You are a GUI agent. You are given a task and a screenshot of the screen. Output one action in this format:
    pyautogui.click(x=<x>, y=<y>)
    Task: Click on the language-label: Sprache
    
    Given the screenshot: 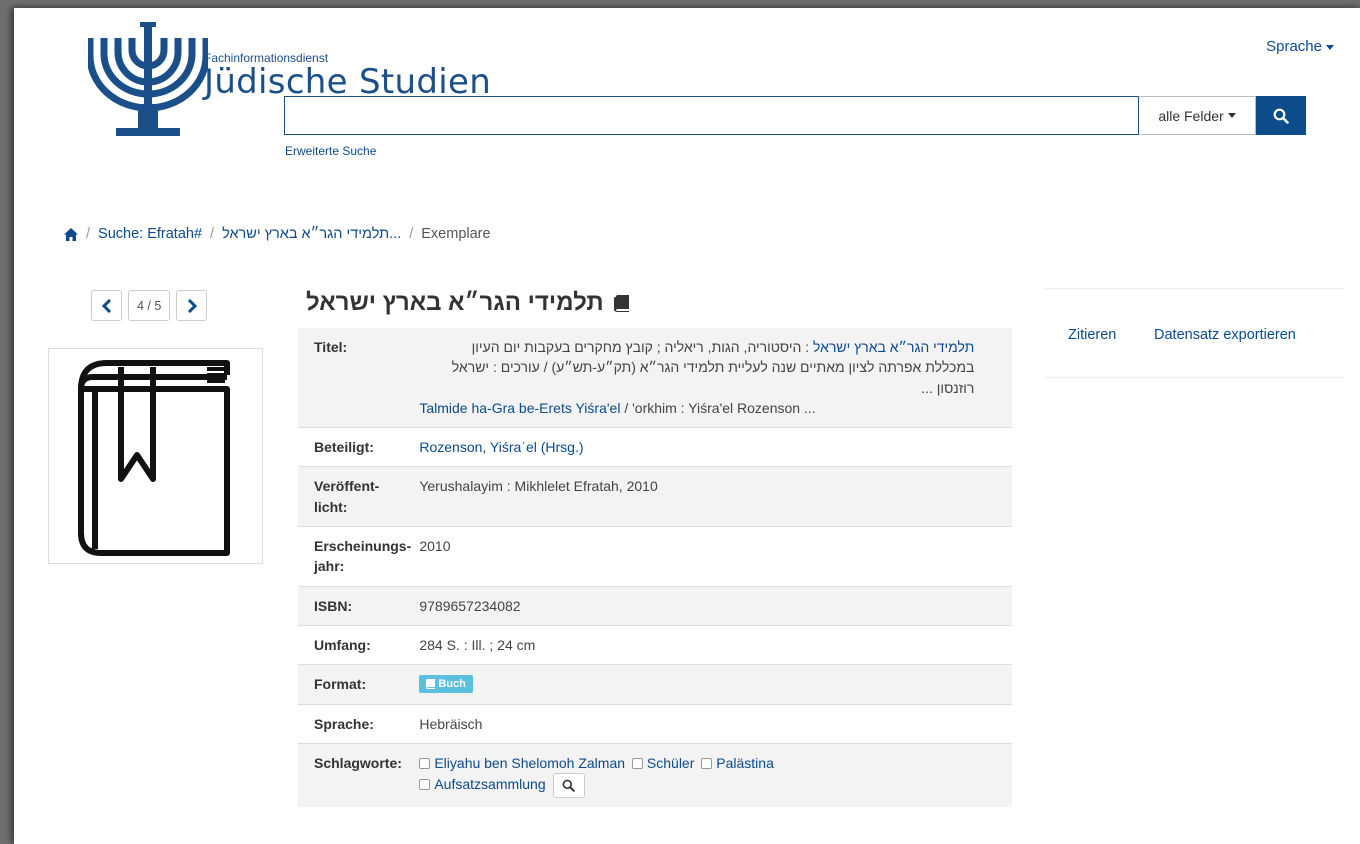 What is the action you would take?
    pyautogui.click(x=1294, y=46)
    